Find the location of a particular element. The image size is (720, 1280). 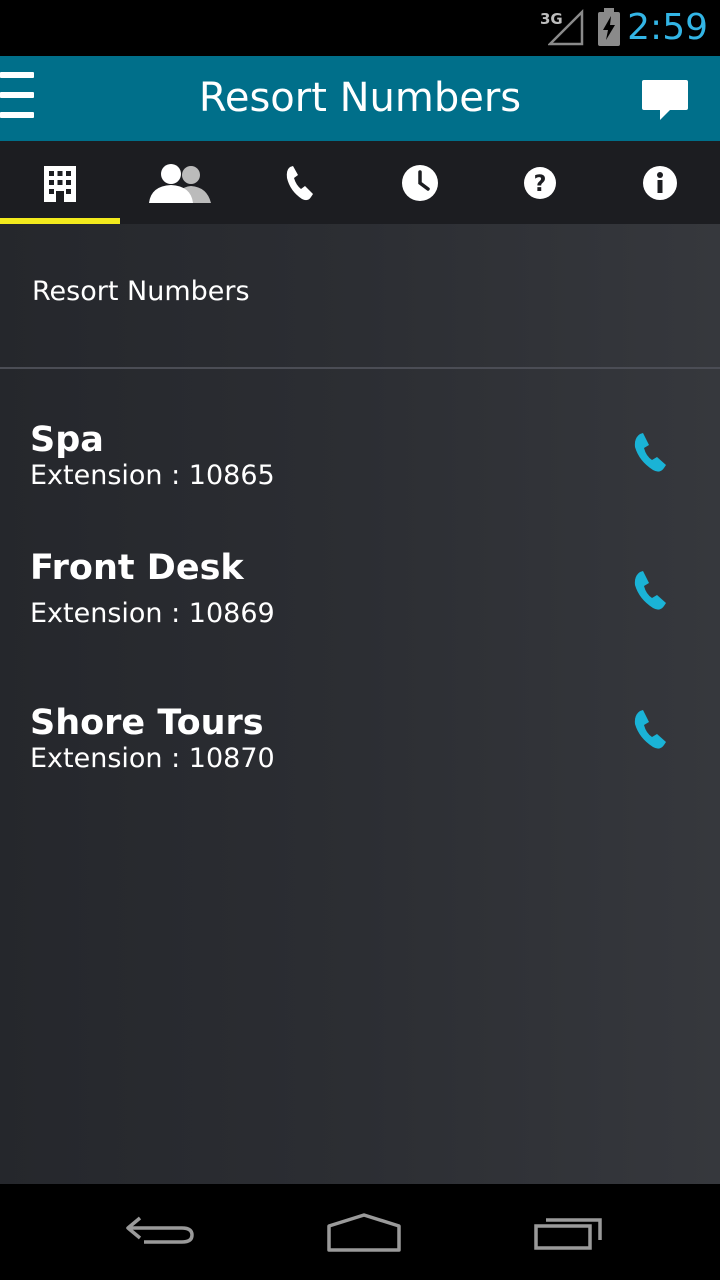

list-item: Spa Extension : 10865 is located at coordinates (360, 475).